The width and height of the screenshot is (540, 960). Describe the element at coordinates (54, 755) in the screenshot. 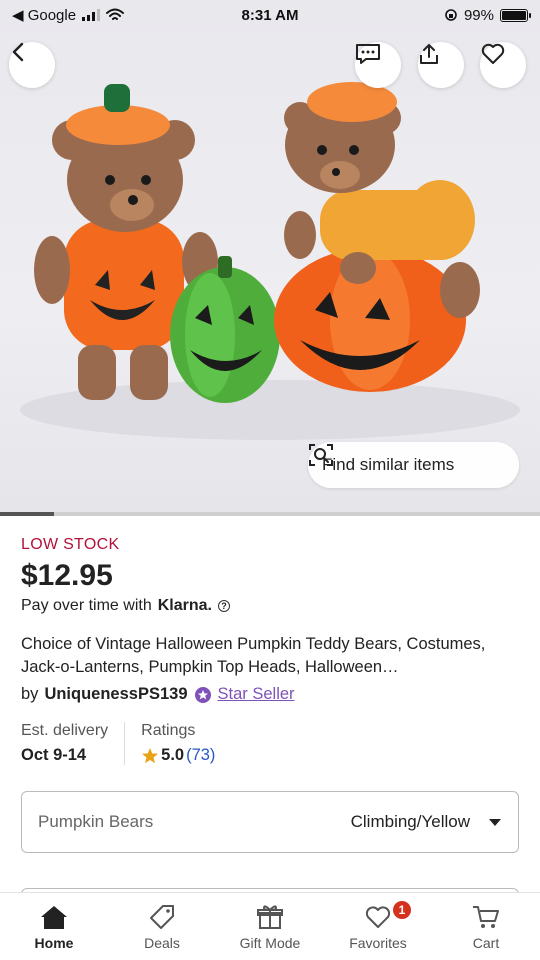

I see `delivery-value: Oct 9-14` at that location.